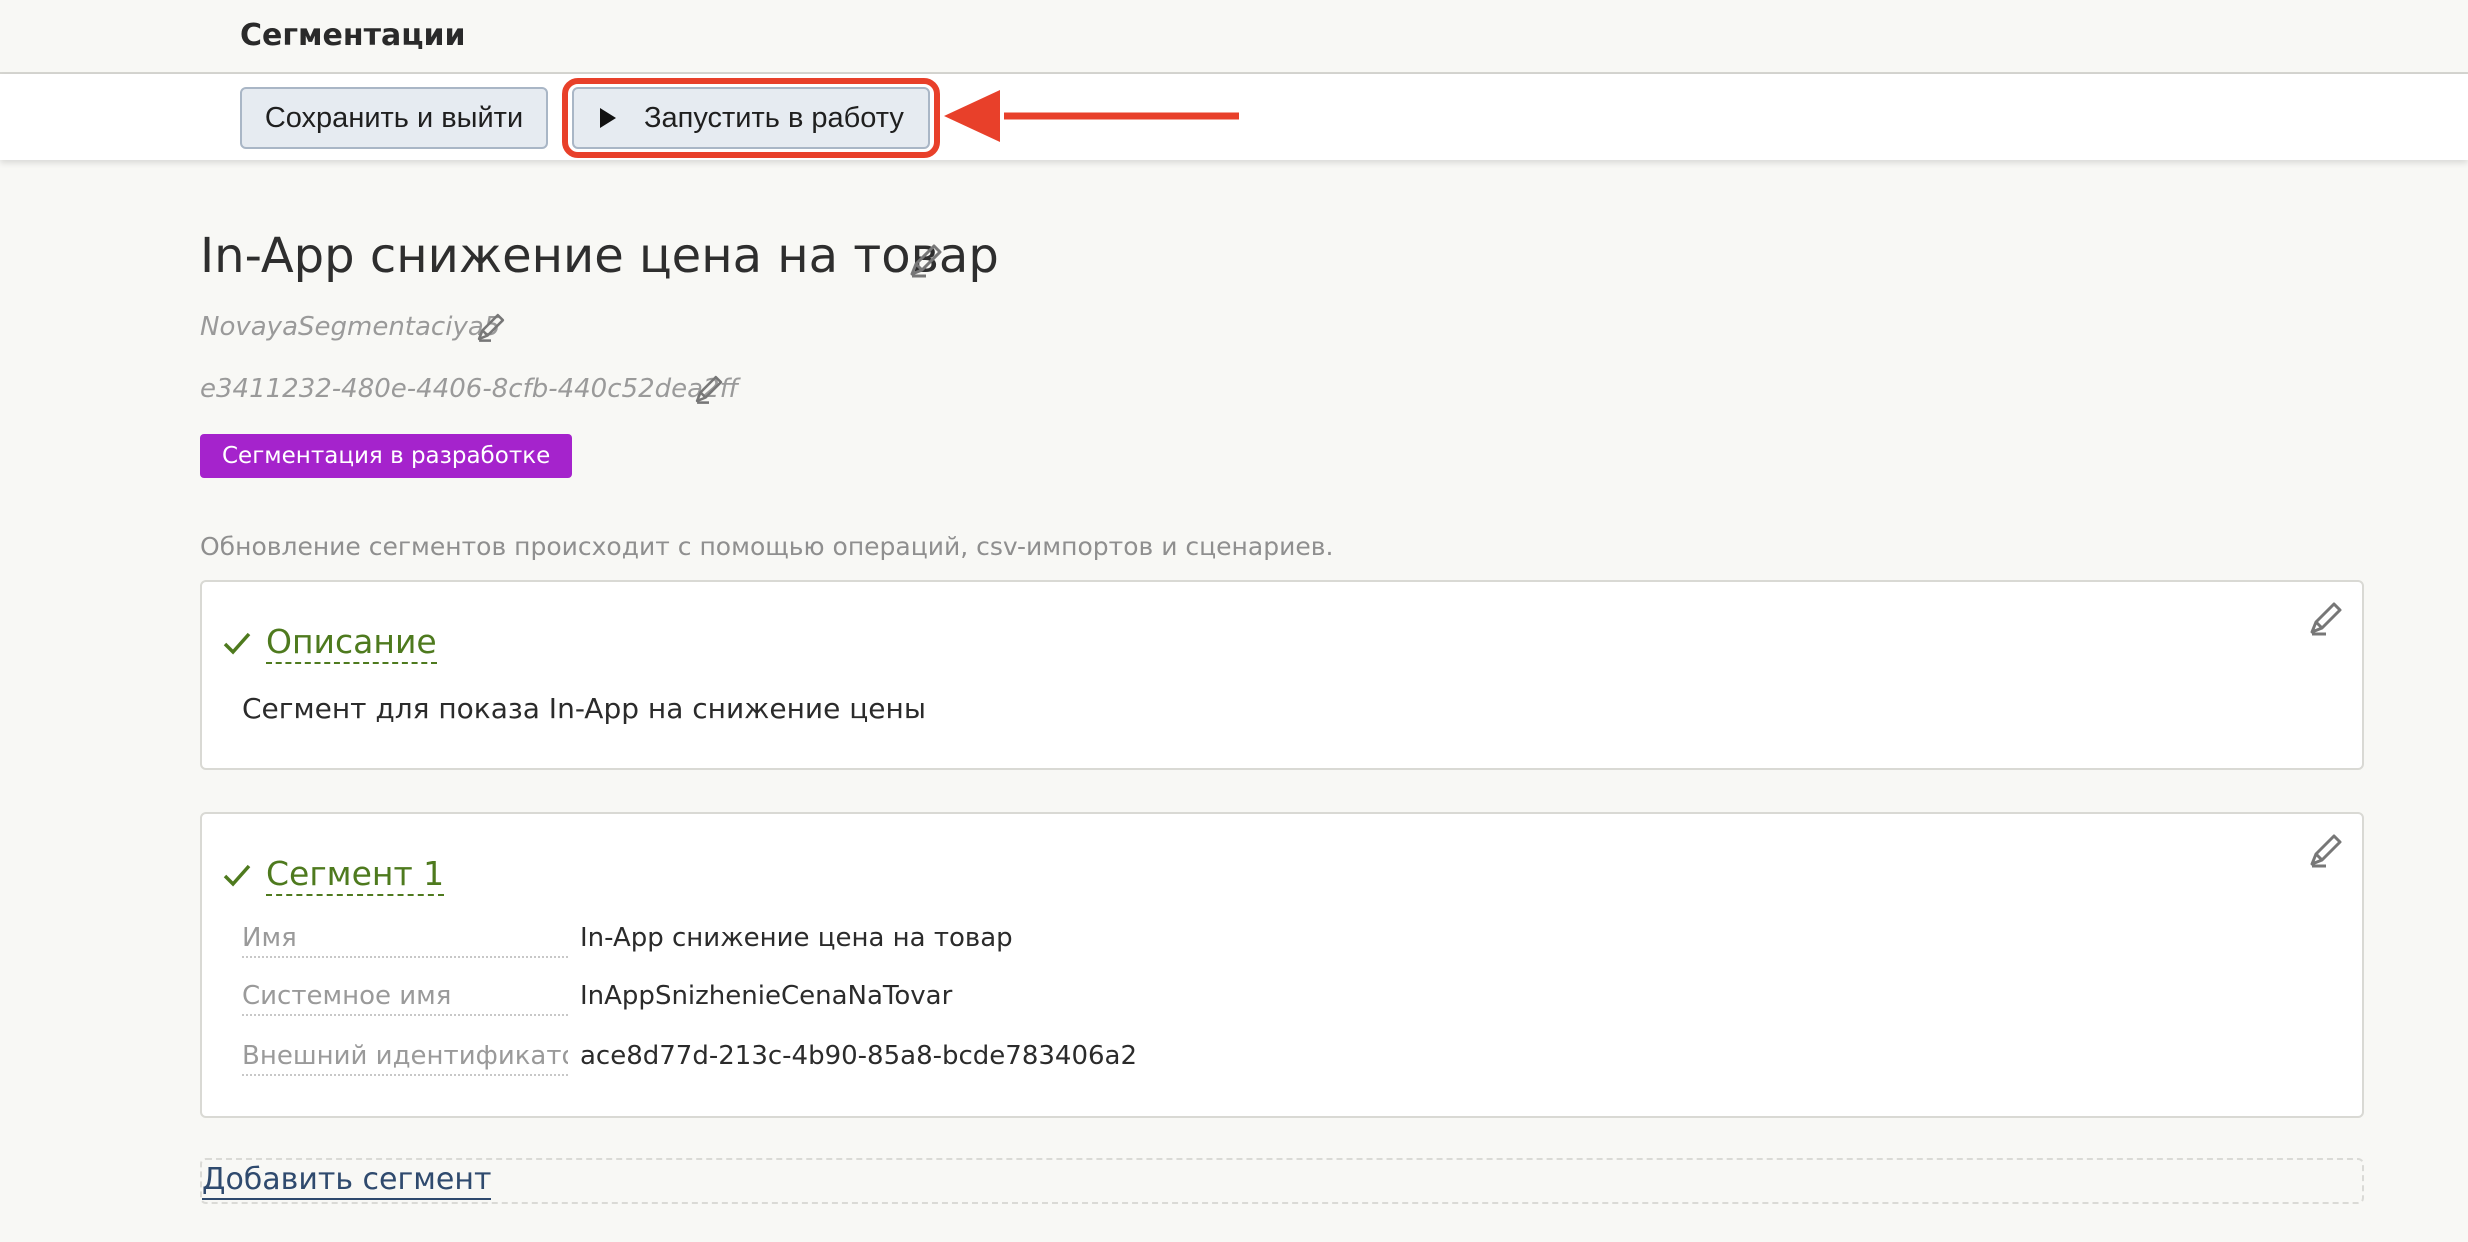  Describe the element at coordinates (859, 1056) in the screenshot. I see `field-value: ace8d77d-213c-4b90-85a8-bcde783406a2` at that location.